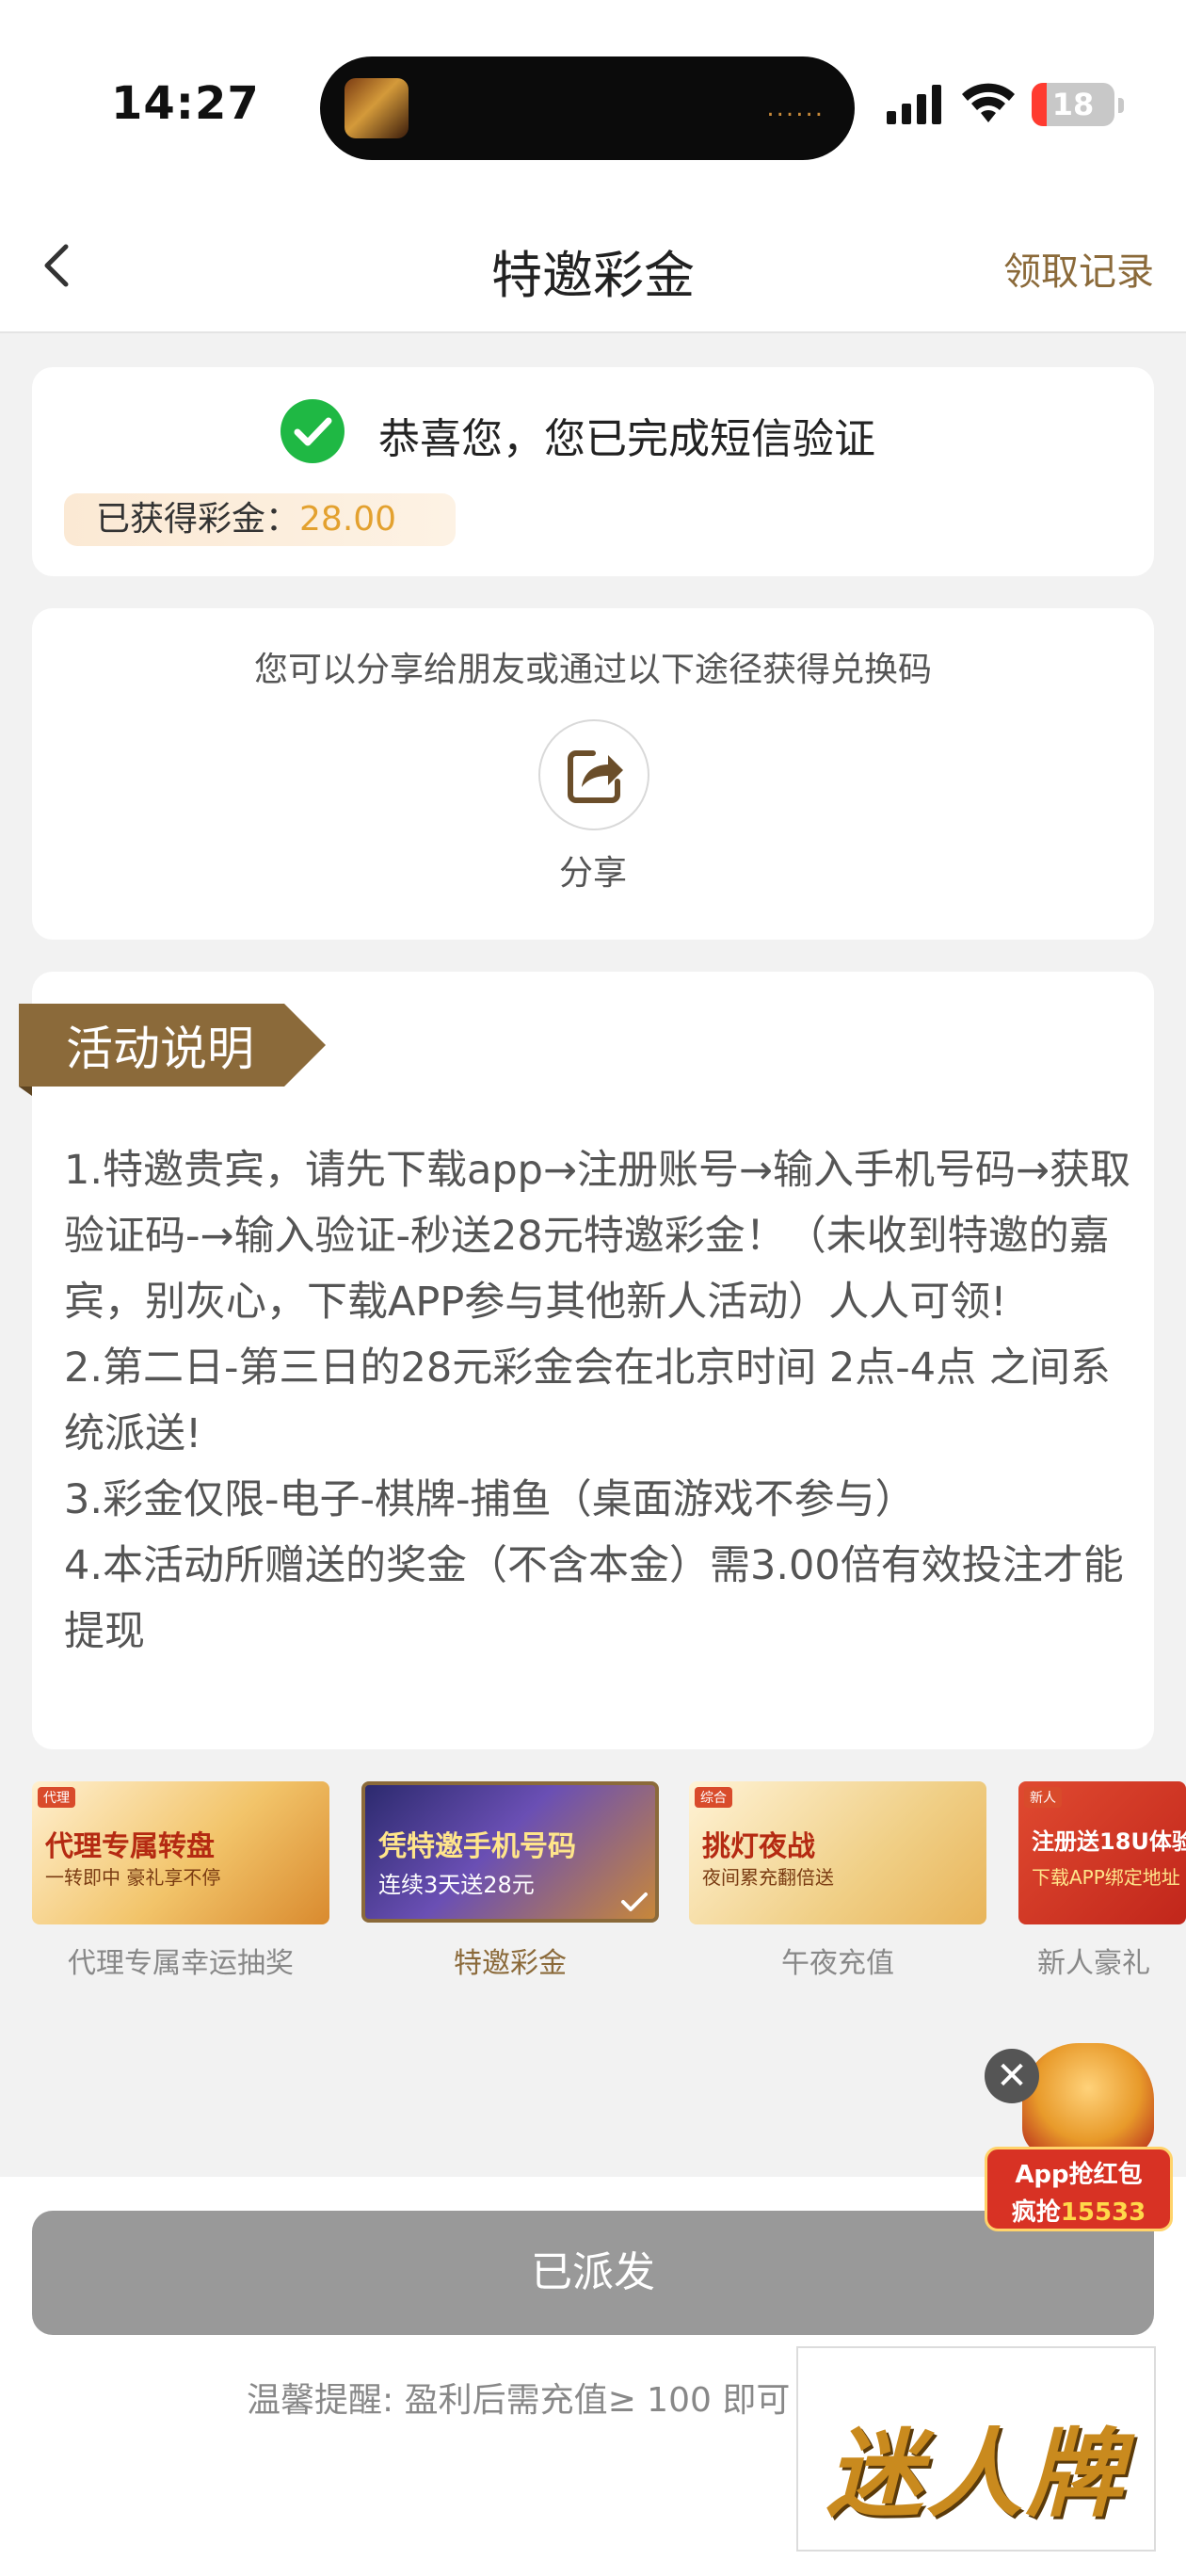 The image size is (1186, 2576). I want to click on share-card: 您可以分享给朋友或通过以下途径获得兑换码 分享, so click(593, 774).